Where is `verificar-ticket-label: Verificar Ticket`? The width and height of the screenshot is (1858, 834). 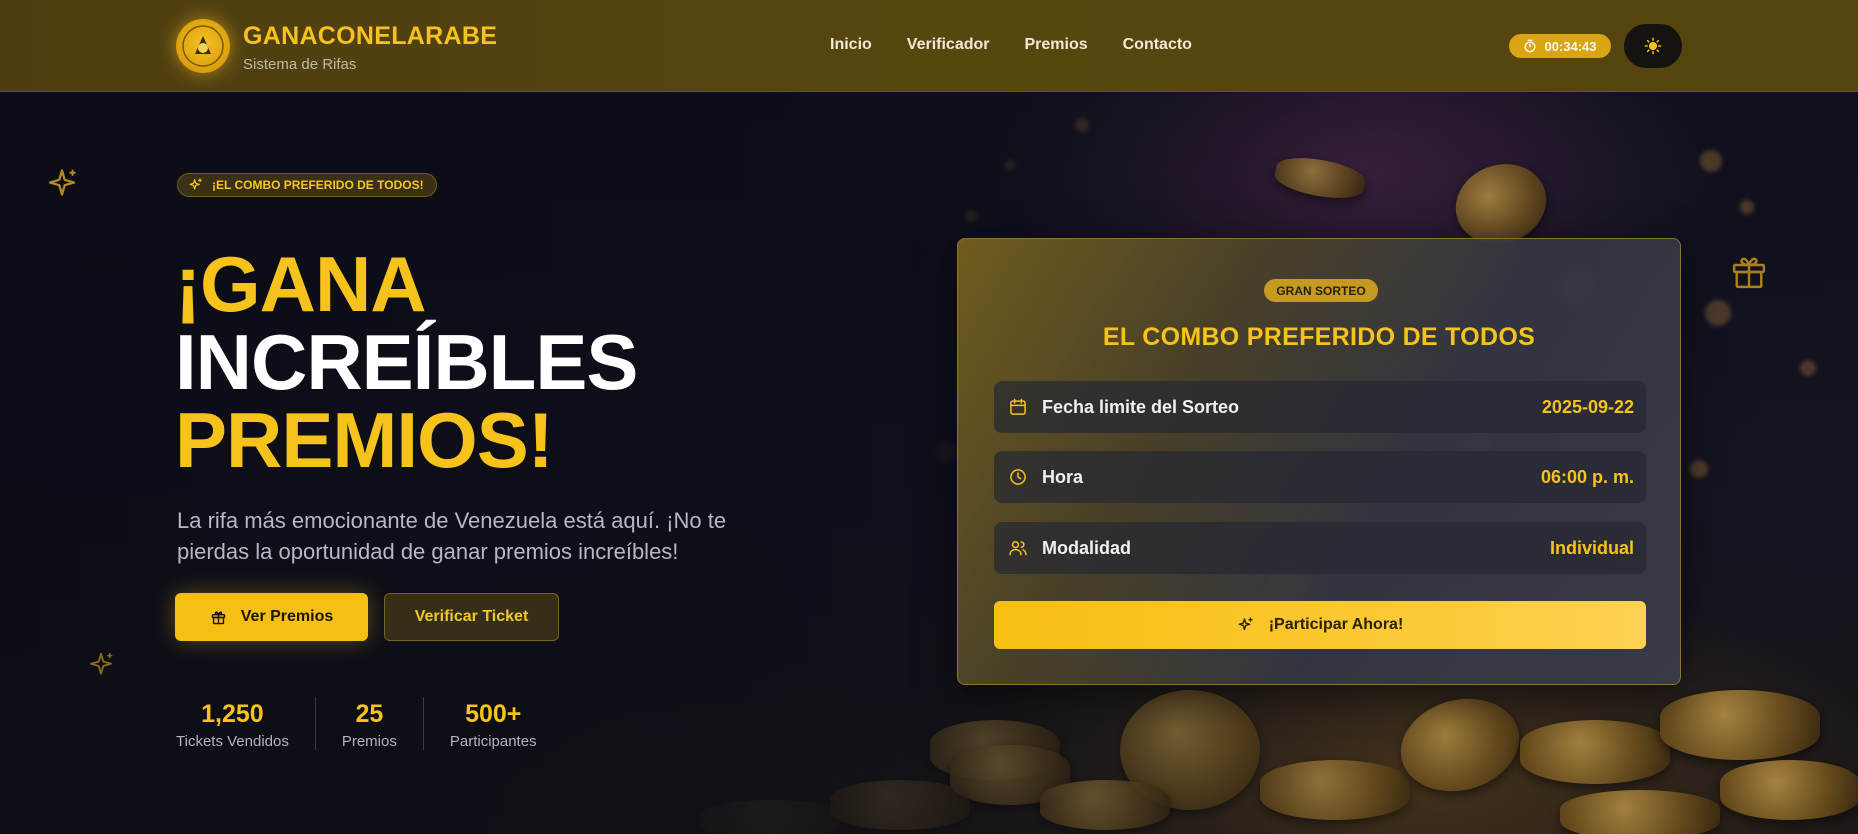 verificar-ticket-label: Verificar Ticket is located at coordinates (471, 616).